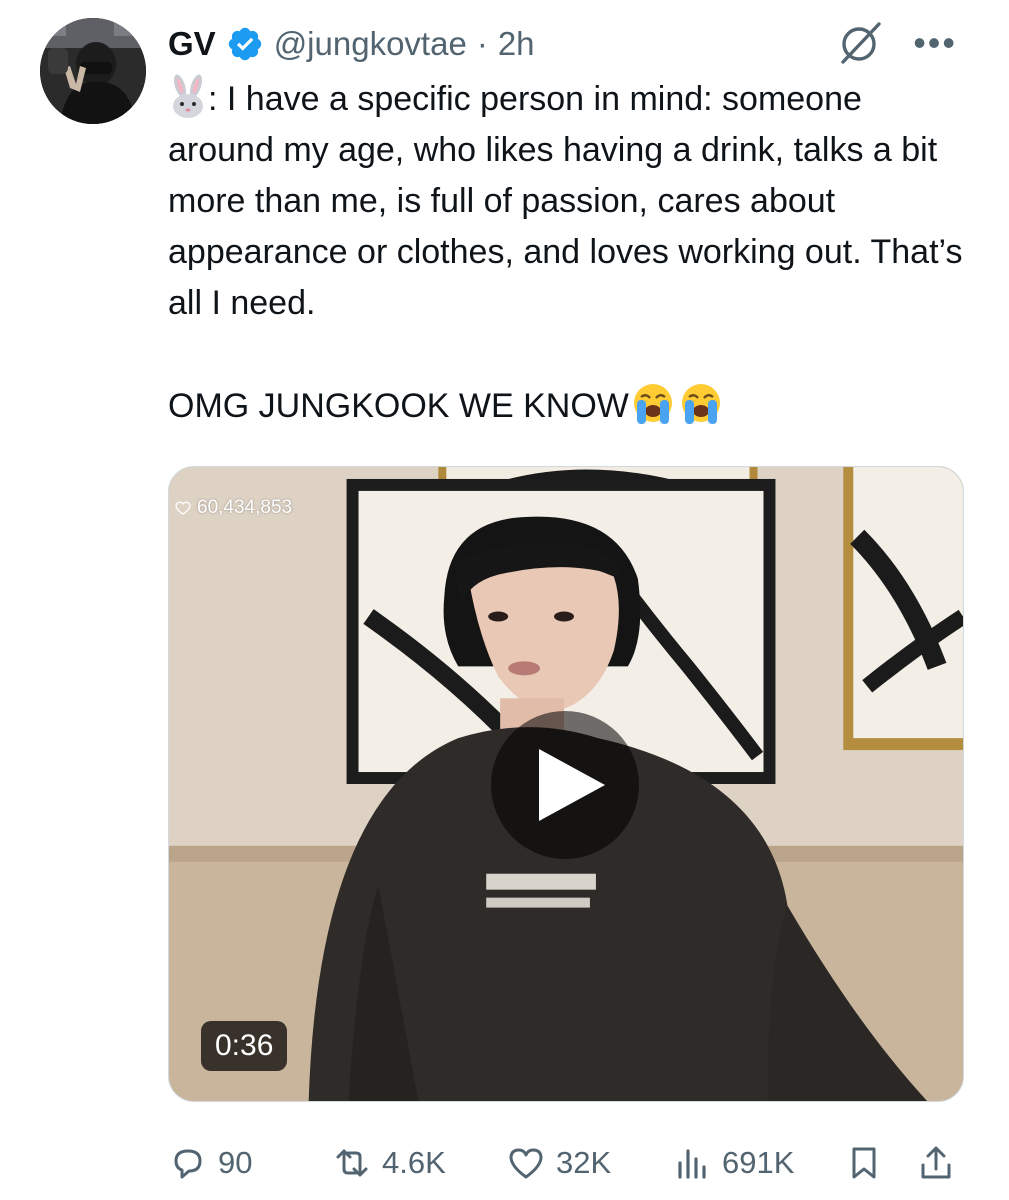 The width and height of the screenshot is (1009, 1200). Describe the element at coordinates (245, 44) in the screenshot. I see `verified-badge-icon` at that location.